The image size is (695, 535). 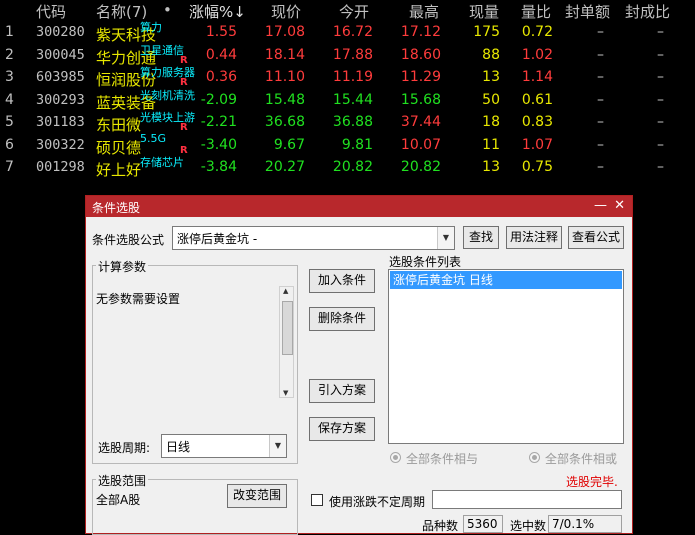 What do you see at coordinates (352, 77) in the screenshot?
I see `cell-open: 11.19` at bounding box center [352, 77].